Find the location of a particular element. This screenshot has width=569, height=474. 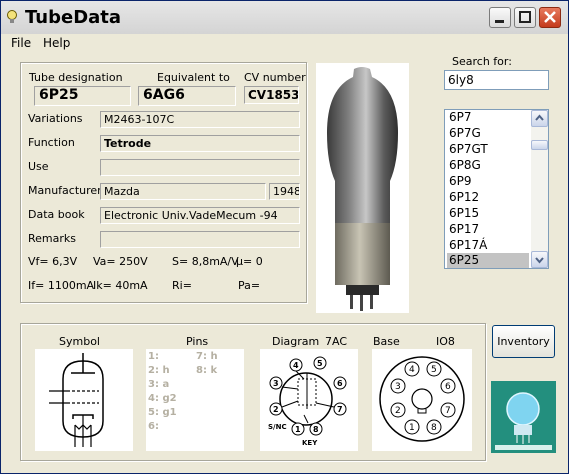

param-ri: Ri= is located at coordinates (182, 285).